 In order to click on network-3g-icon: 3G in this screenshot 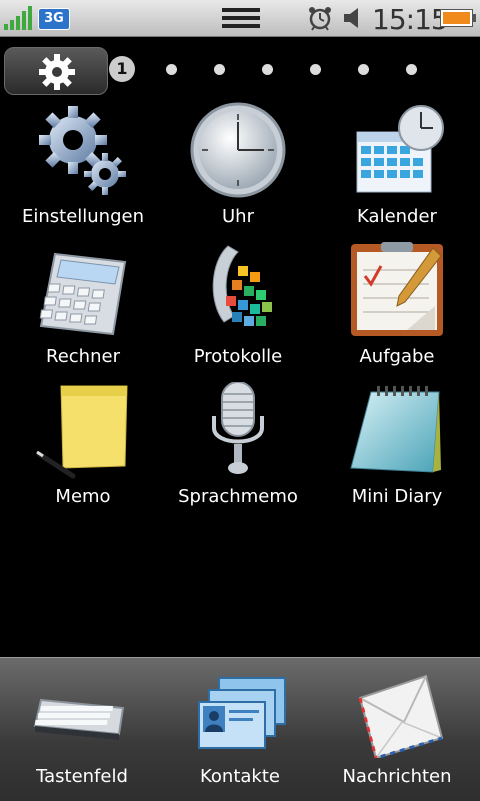, I will do `click(54, 19)`.